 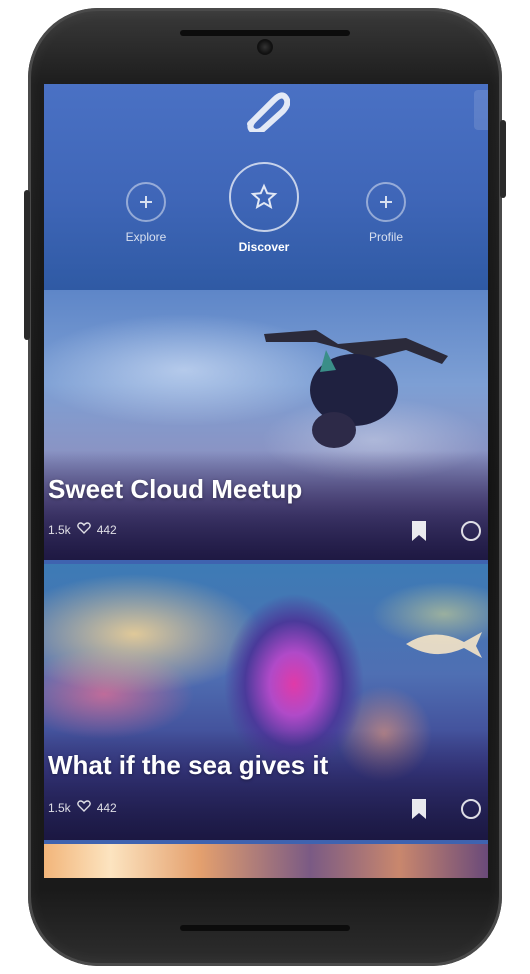 What do you see at coordinates (265, 111) in the screenshot?
I see `paperclip-icon` at bounding box center [265, 111].